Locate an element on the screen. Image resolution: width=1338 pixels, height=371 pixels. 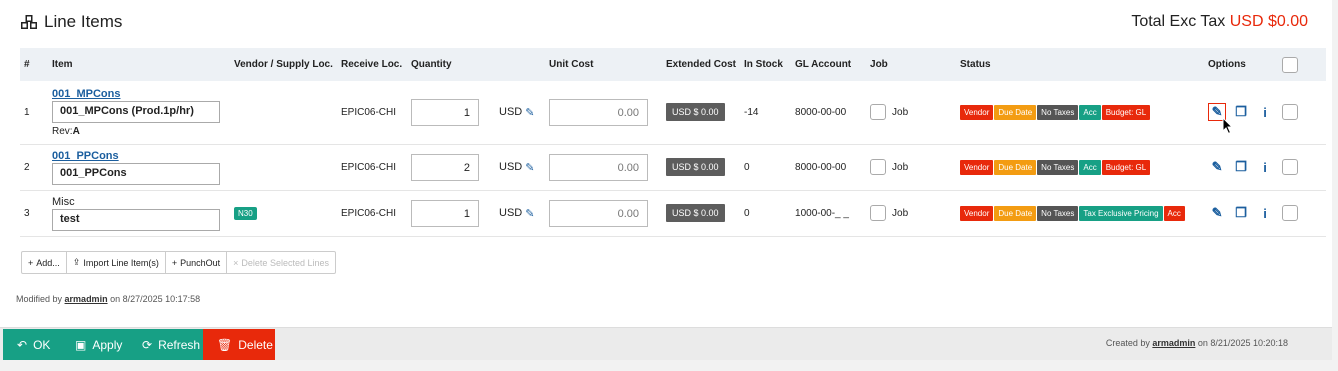
status-badges: Vendor Due Date No Taxes Acc Budget: GL is located at coordinates (1080, 167).